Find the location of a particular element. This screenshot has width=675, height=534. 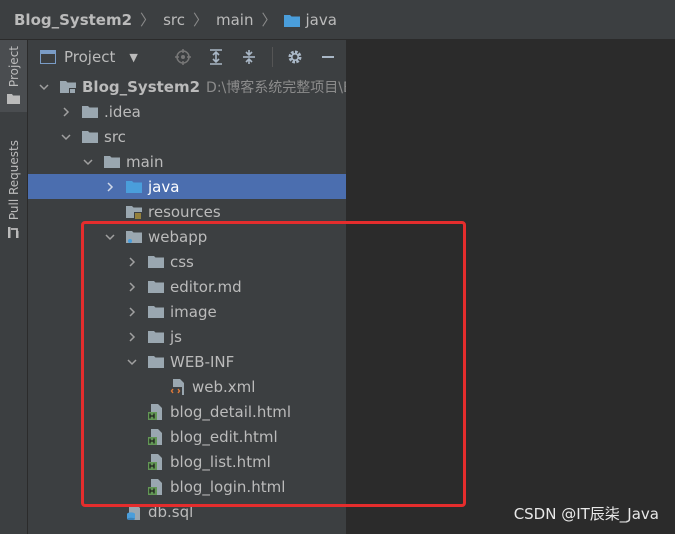

tree-java-label: java is located at coordinates (164, 186).